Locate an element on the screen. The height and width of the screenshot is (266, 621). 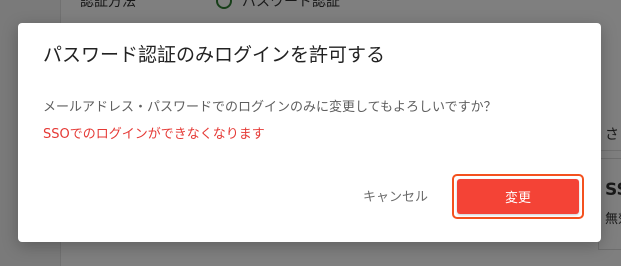
dialog-title: パスワード認証のみログインを許可する is located at coordinates (214, 55).